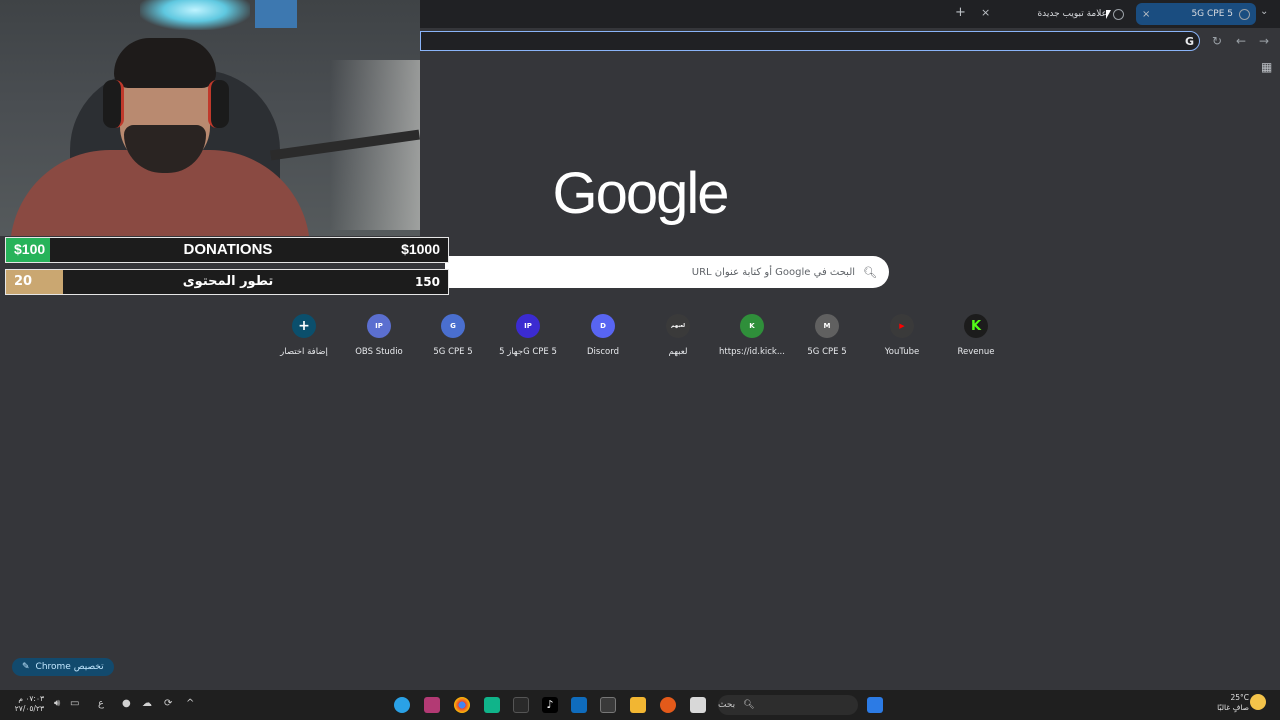 The image size is (1280, 720). What do you see at coordinates (603, 326) in the screenshot?
I see `discord-icon: D` at bounding box center [603, 326].